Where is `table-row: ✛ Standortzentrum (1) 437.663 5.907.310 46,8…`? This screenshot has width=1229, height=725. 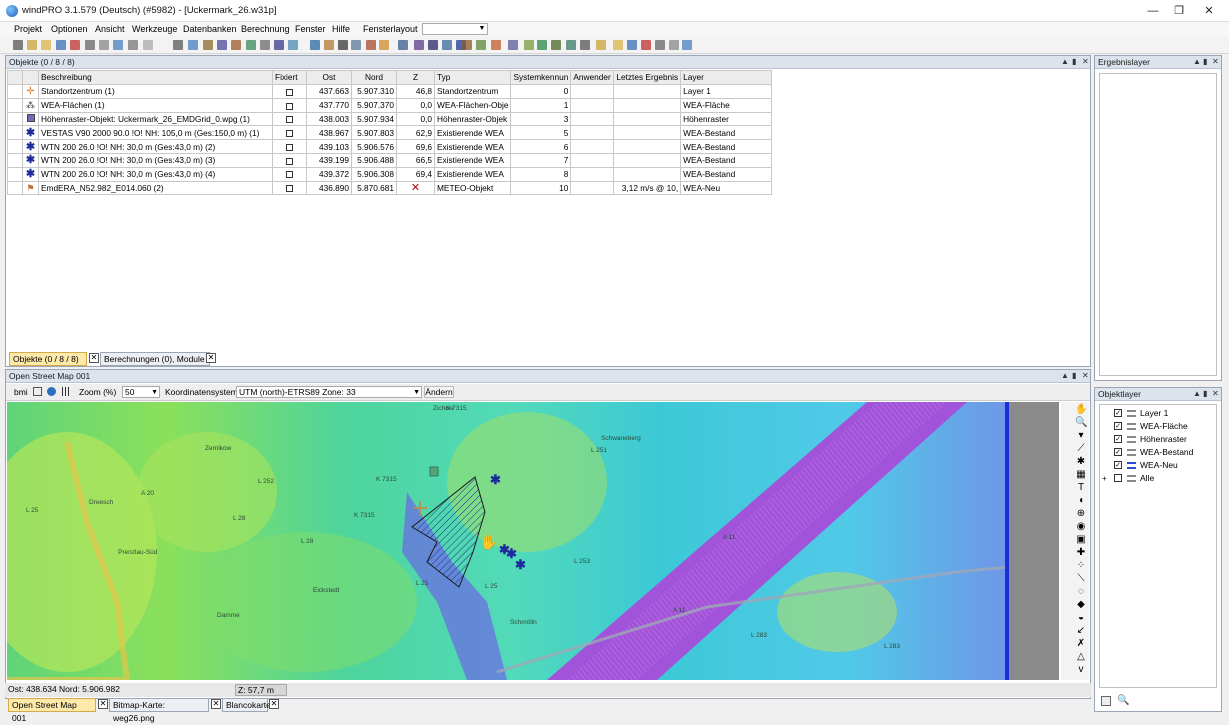 table-row: ✛ Standortzentrum (1) 437.663 5.907.310 46,8… is located at coordinates (390, 91).